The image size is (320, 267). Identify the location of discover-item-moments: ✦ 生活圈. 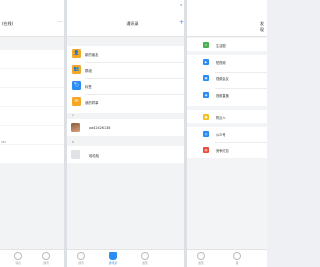
(227, 44).